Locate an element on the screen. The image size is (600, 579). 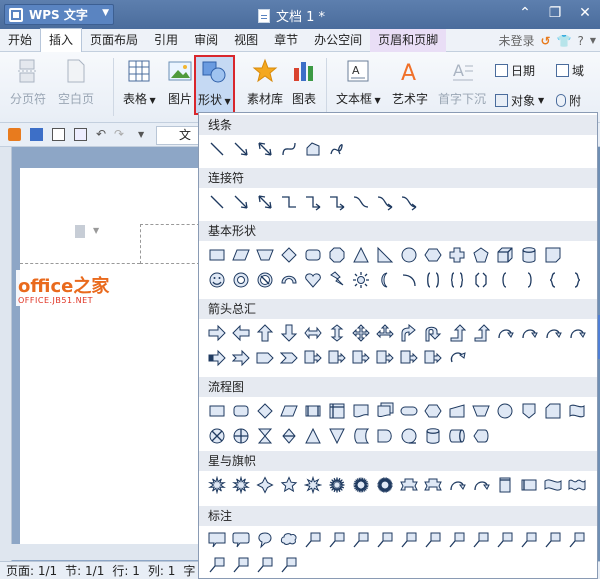
shape-direct-access-storage is located at coordinates (457, 436).